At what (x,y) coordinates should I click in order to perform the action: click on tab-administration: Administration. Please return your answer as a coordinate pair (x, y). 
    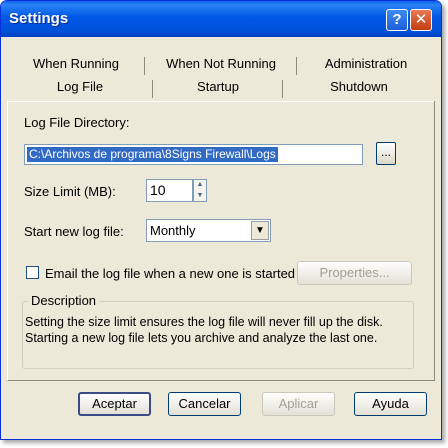
    Looking at the image, I should click on (366, 65).